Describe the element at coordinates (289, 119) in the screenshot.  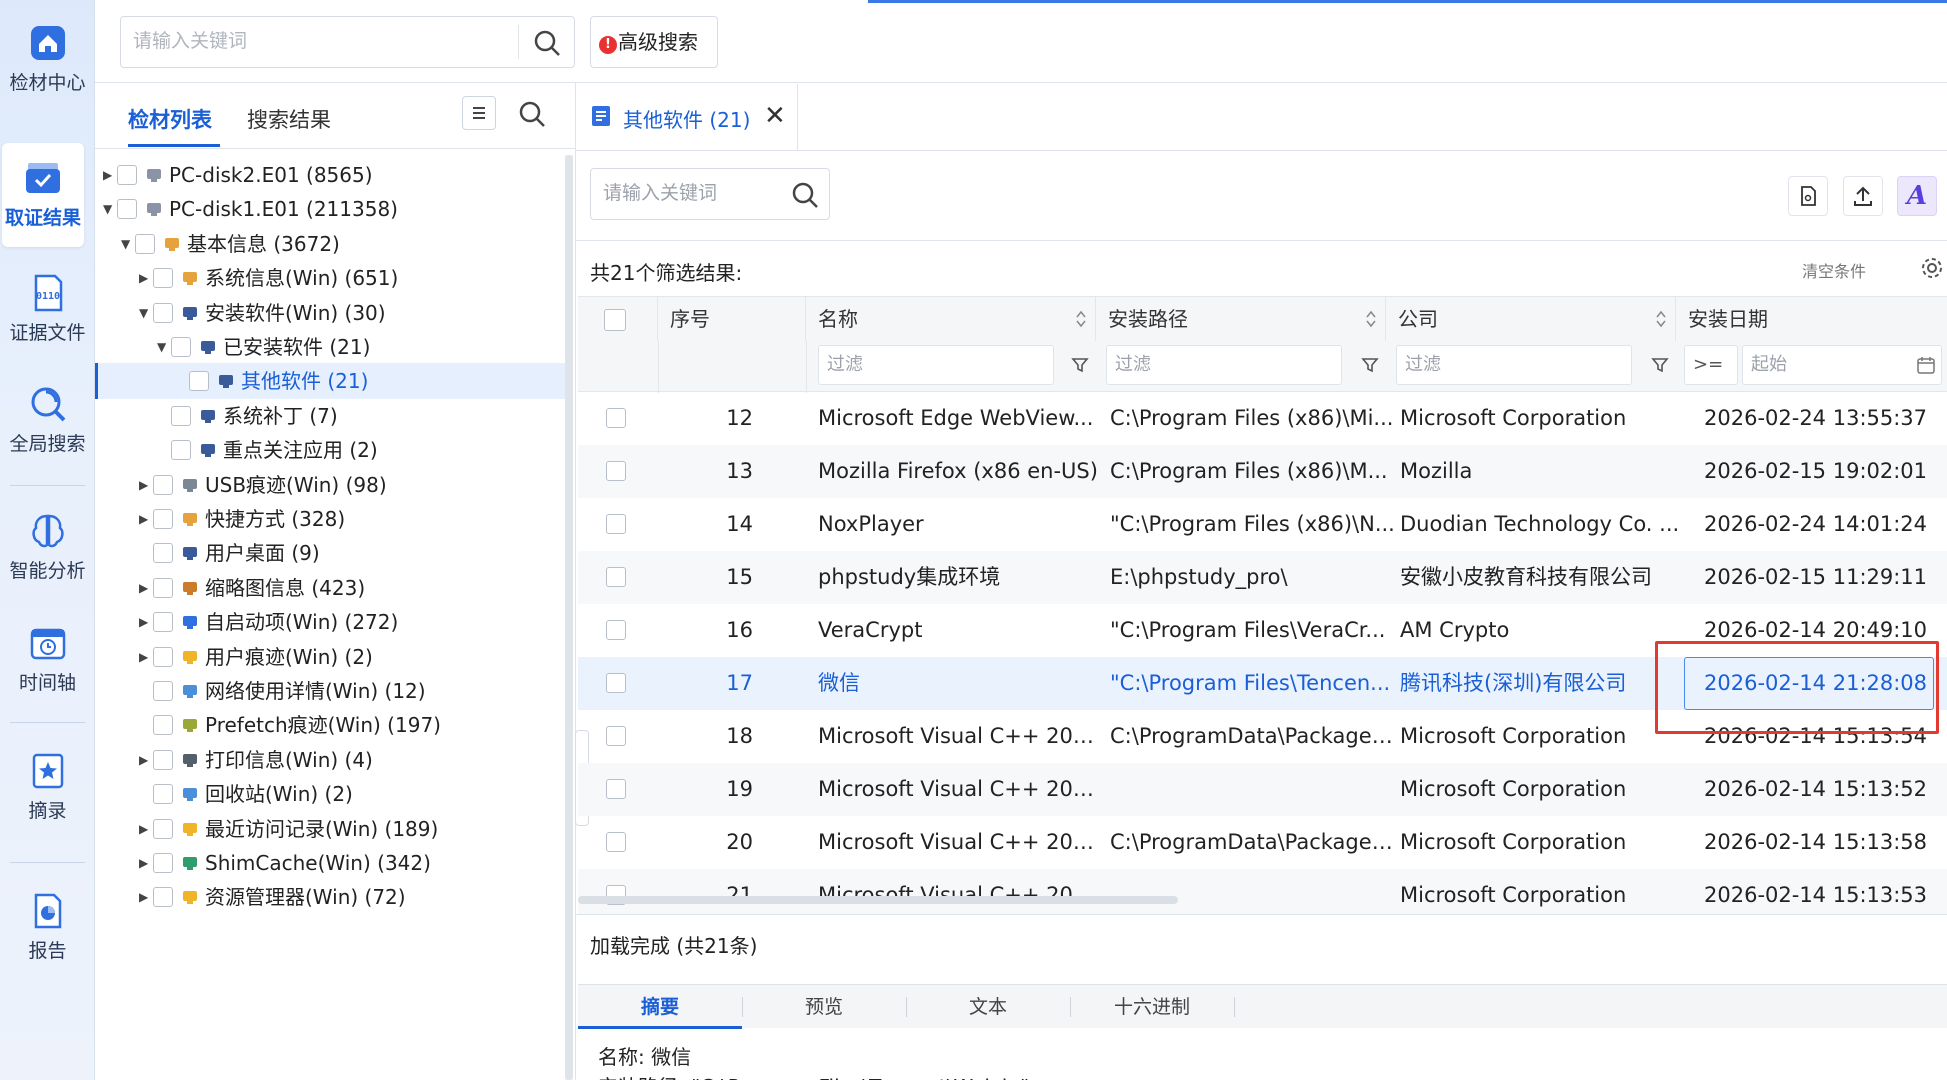
I see `tab-search-results: 搜索结果` at that location.